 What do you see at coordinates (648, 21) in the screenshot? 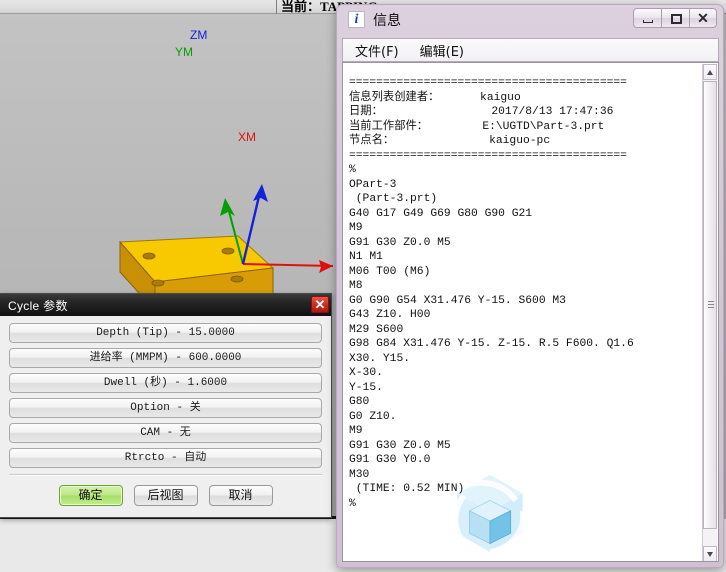
I see `minimize-icon` at bounding box center [648, 21].